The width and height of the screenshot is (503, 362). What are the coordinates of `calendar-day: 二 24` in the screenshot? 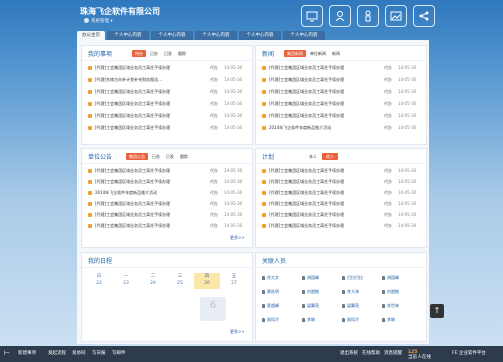 It's located at (153, 281).